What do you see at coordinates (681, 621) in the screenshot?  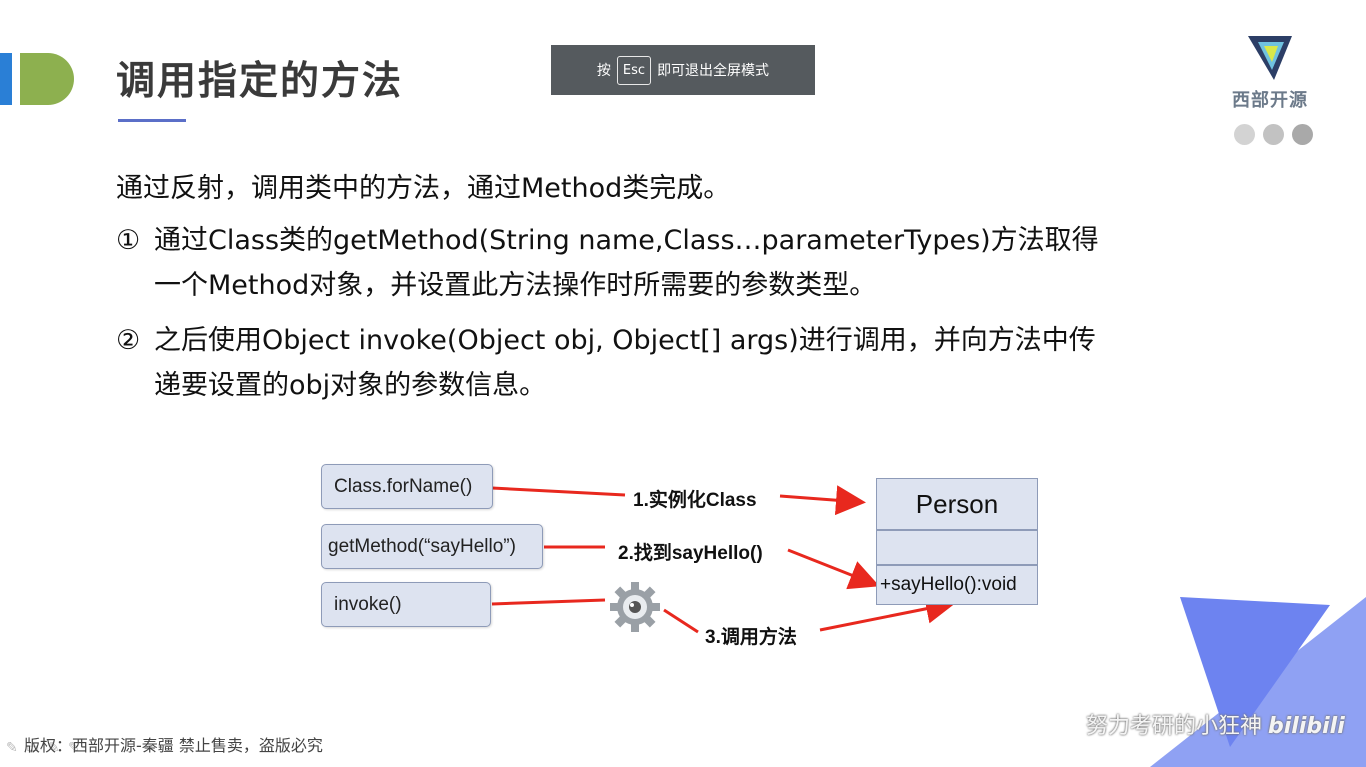 I see `arrow-step3-b` at bounding box center [681, 621].